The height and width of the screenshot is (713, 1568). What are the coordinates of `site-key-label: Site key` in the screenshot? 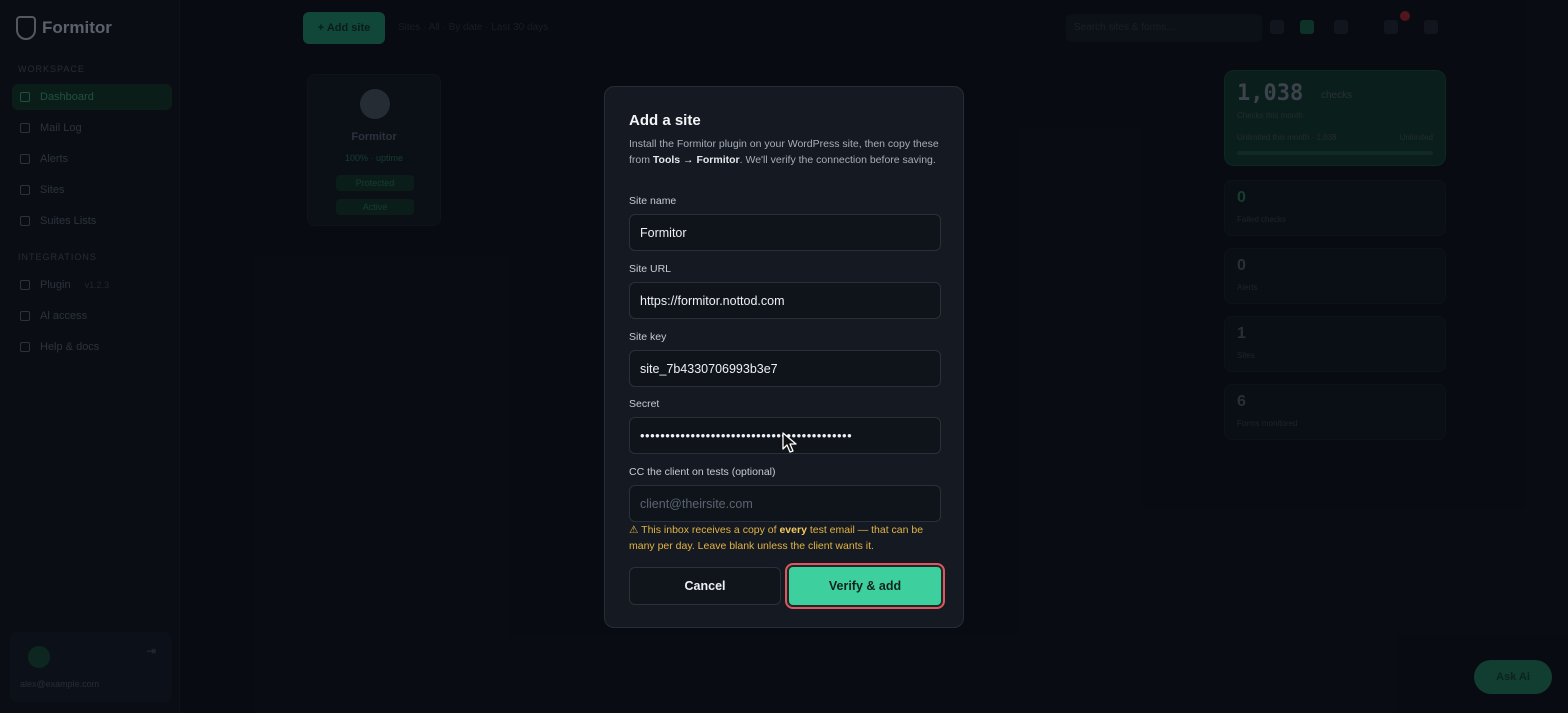 It's located at (648, 337).